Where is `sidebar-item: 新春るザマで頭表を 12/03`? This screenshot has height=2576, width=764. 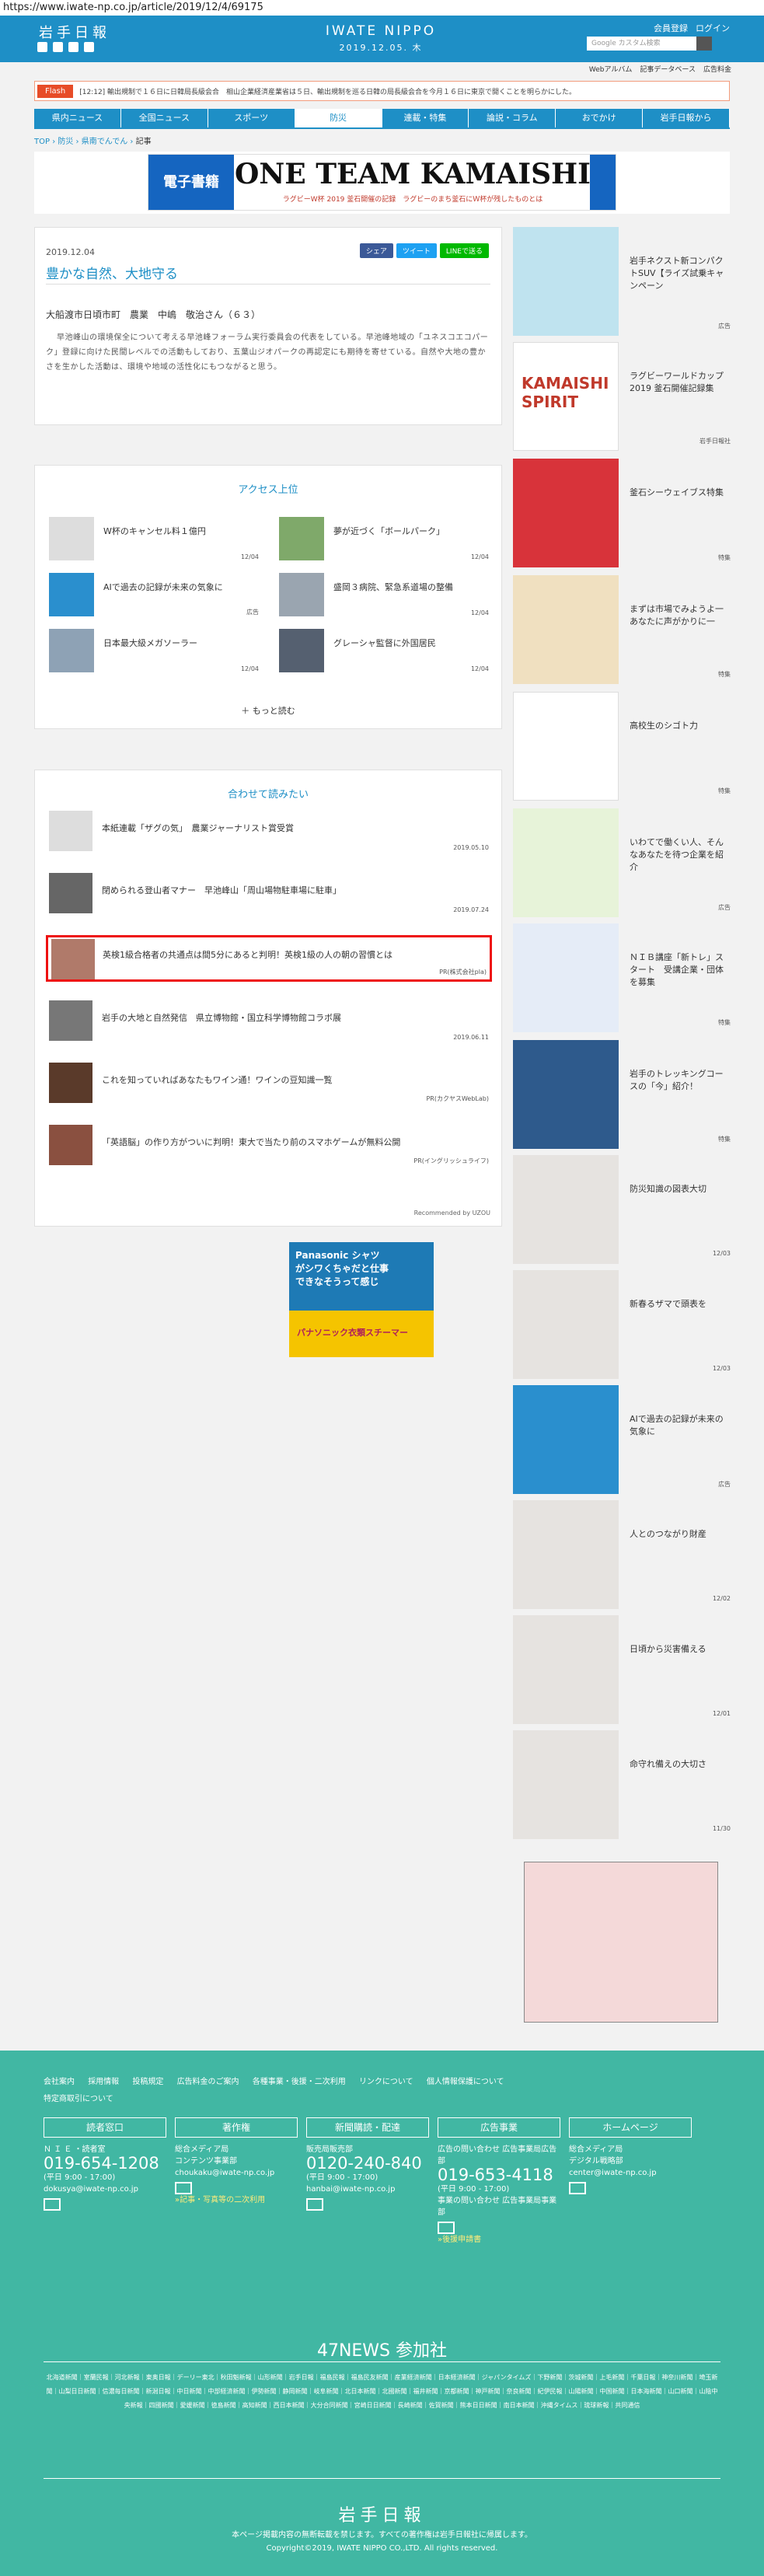
sidebar-item: 新春るザマで頭表を 12/03 is located at coordinates (622, 1324).